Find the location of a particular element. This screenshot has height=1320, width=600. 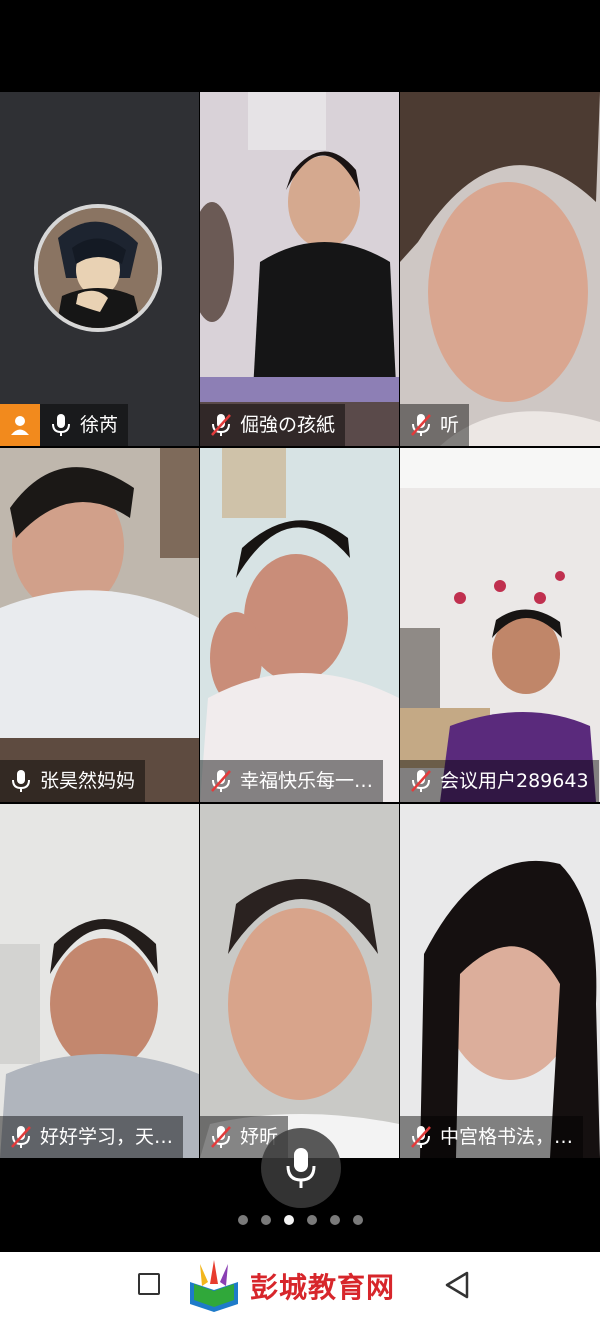

participant-name-bar: 听 is located at coordinates (435, 425).